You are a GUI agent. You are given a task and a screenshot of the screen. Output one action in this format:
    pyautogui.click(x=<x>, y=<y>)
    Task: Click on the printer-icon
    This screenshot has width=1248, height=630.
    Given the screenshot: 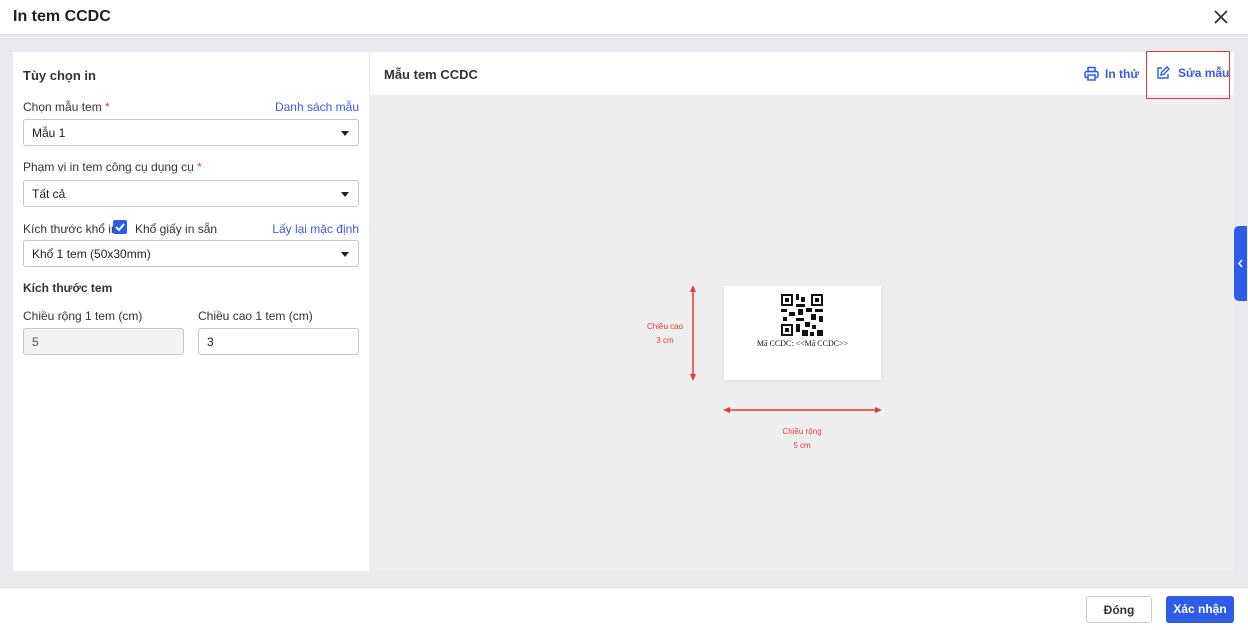 What is the action you would take?
    pyautogui.click(x=1091, y=73)
    